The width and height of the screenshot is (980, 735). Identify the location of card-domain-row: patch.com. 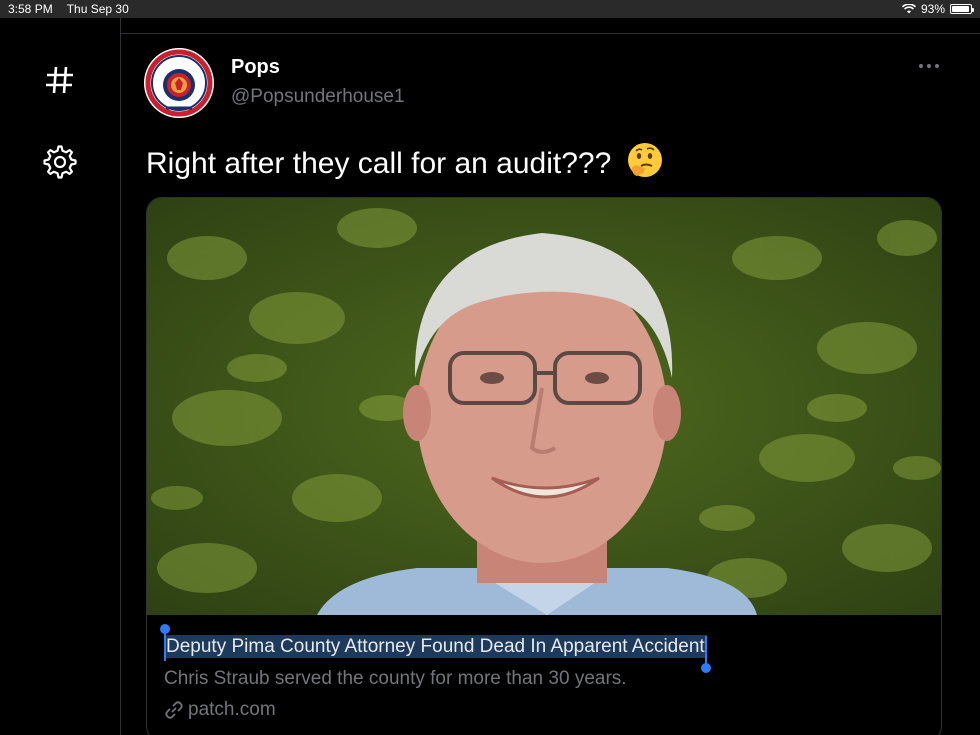
(220, 710).